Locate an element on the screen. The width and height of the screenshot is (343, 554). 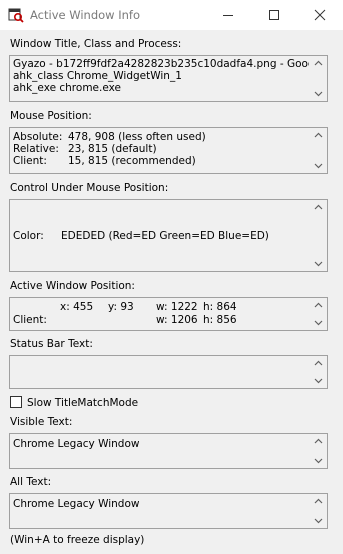
maximize-button is located at coordinates (274, 15).